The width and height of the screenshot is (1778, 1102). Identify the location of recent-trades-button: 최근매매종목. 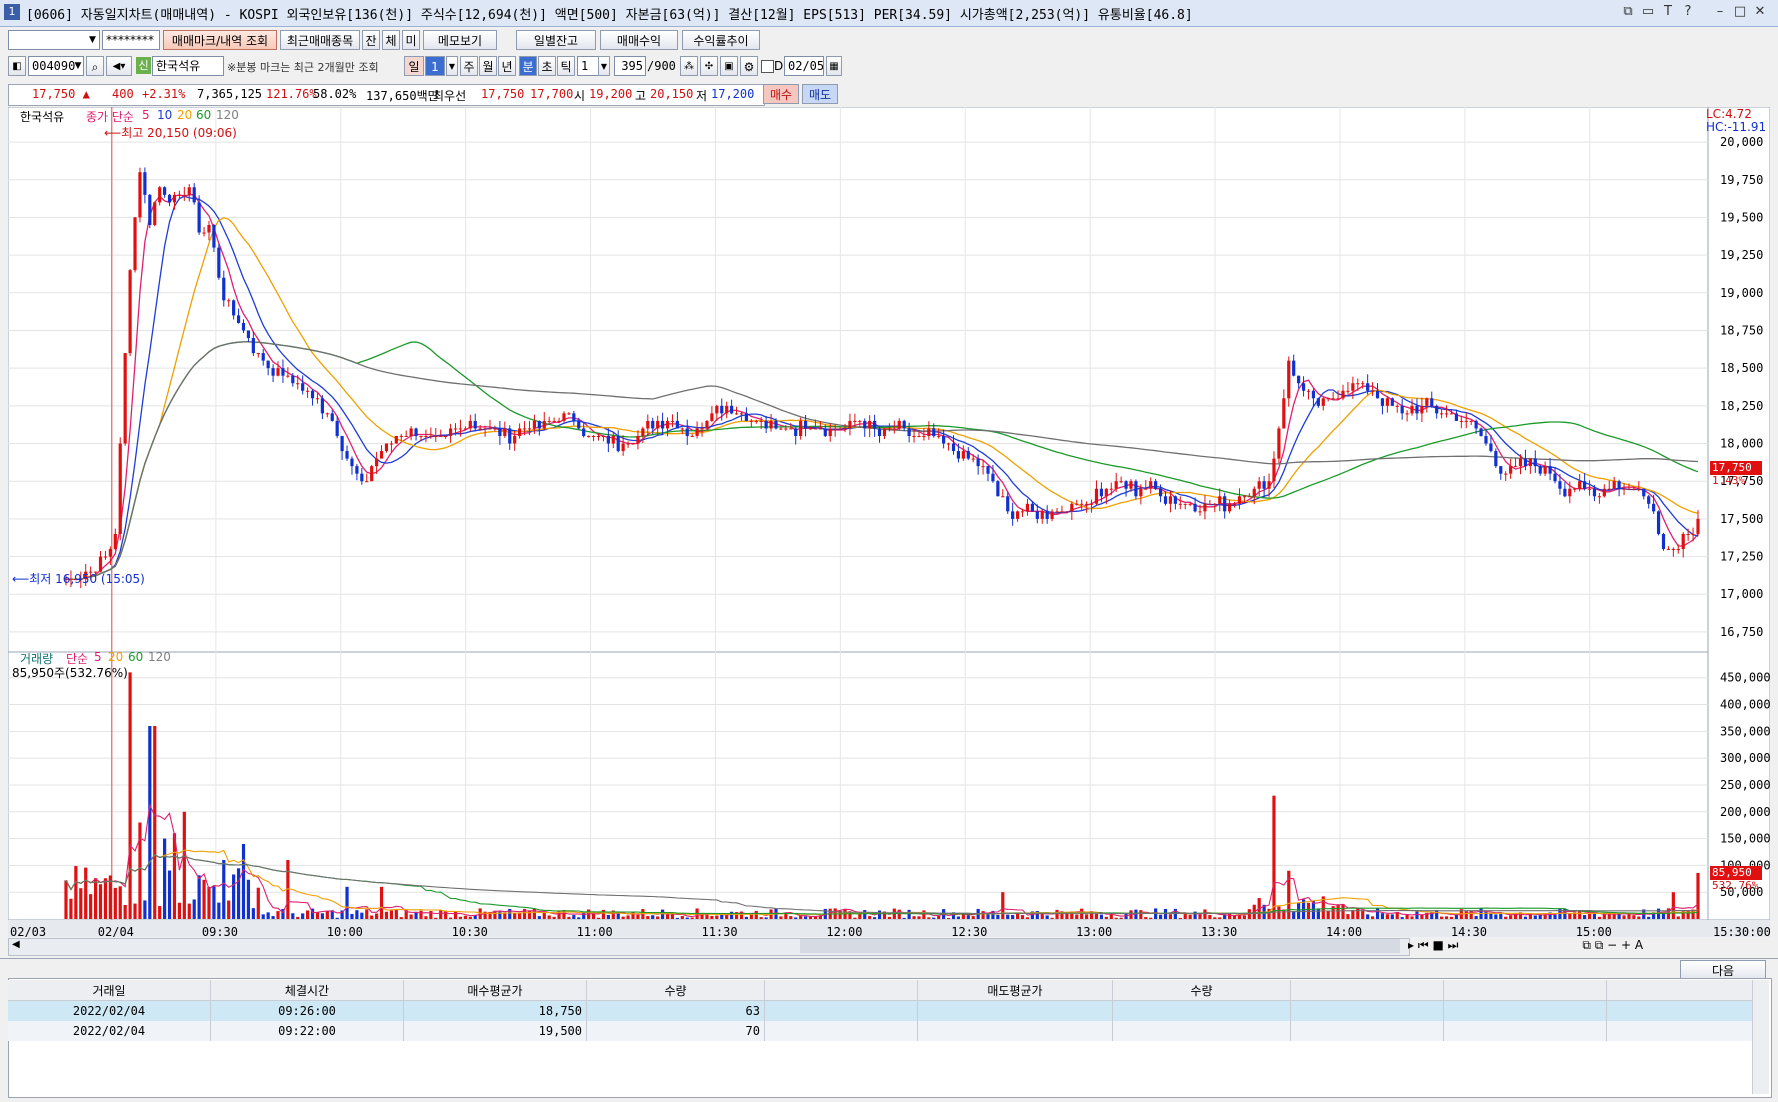
(320, 40).